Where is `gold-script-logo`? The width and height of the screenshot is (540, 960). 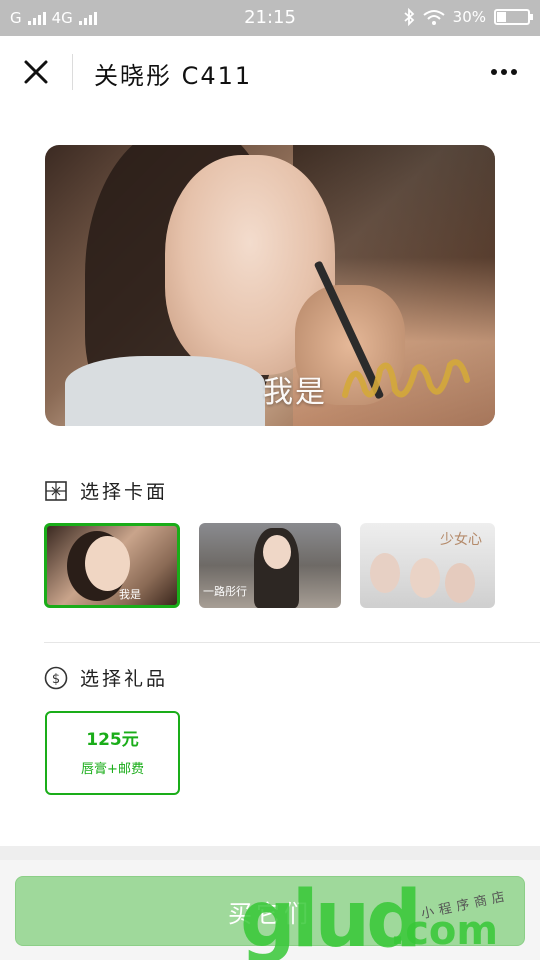
gold-script-logo is located at coordinates (406, 378).